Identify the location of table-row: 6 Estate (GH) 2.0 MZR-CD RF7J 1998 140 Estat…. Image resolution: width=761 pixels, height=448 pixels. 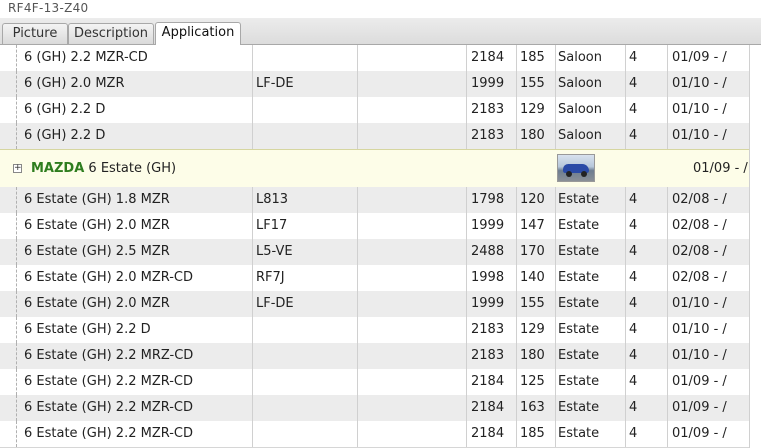
(374, 278).